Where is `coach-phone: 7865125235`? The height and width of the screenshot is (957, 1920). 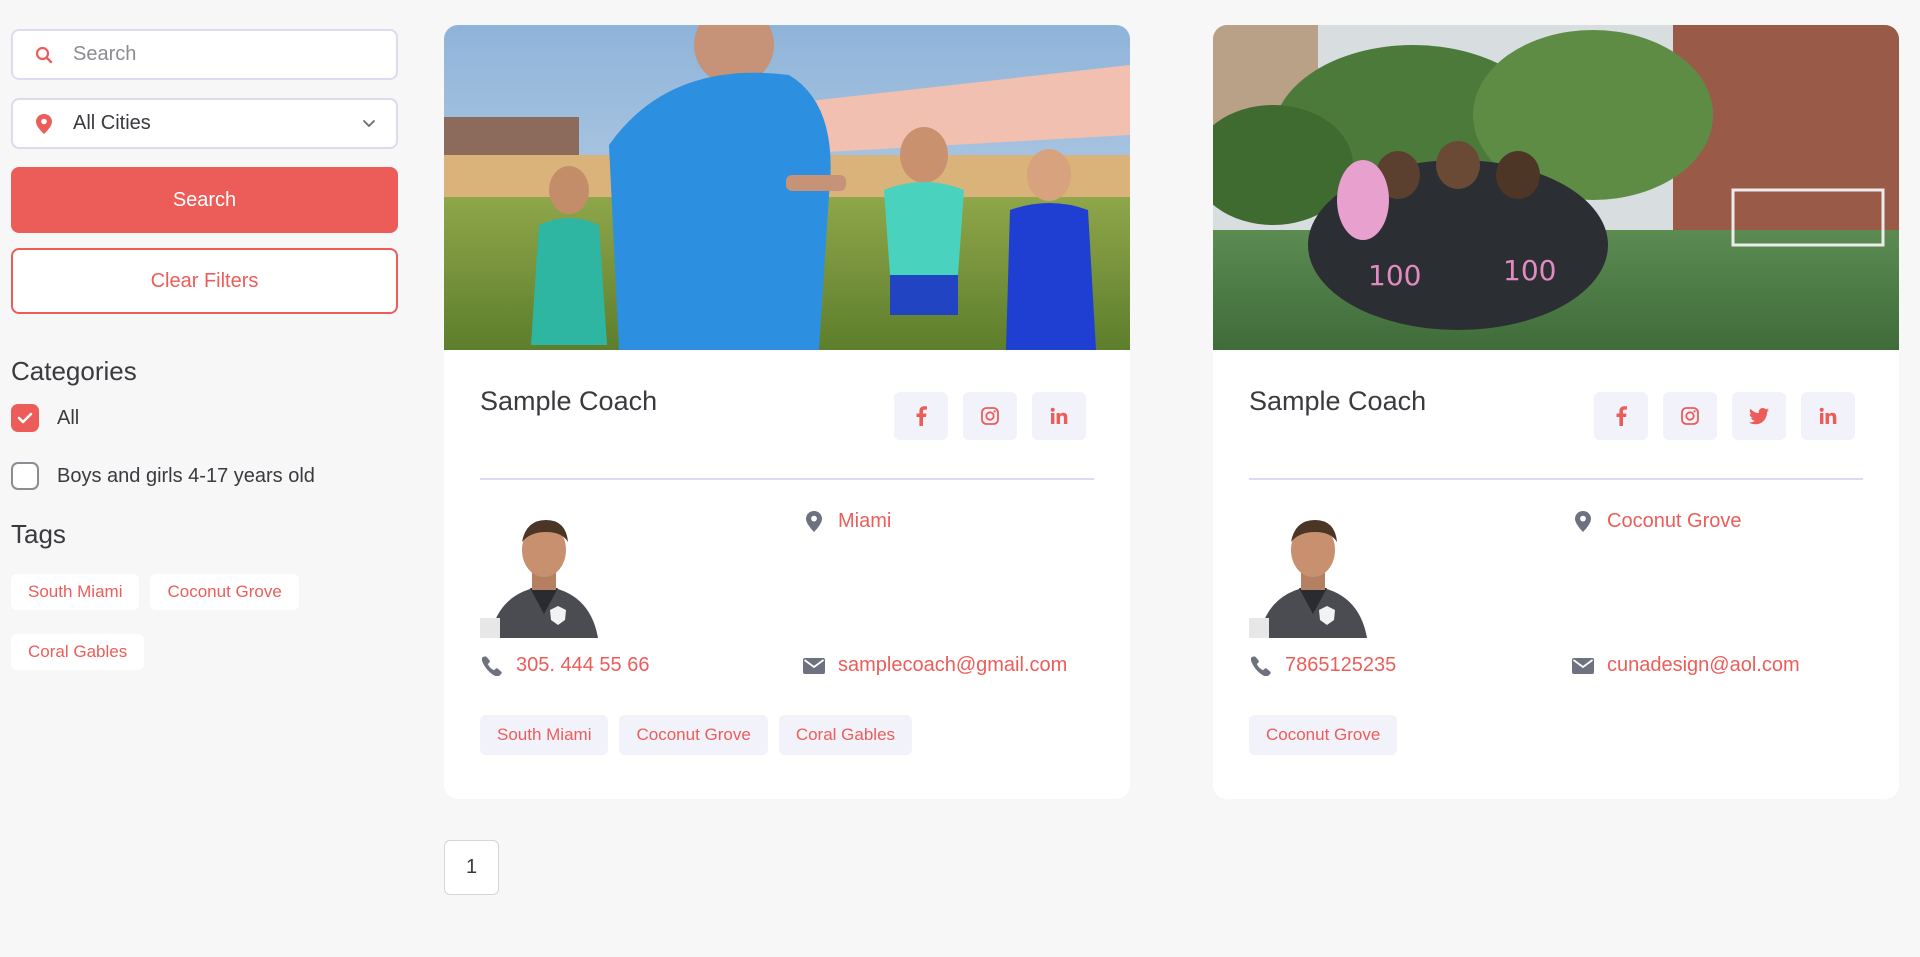 coach-phone: 7865125235 is located at coordinates (1322, 665).